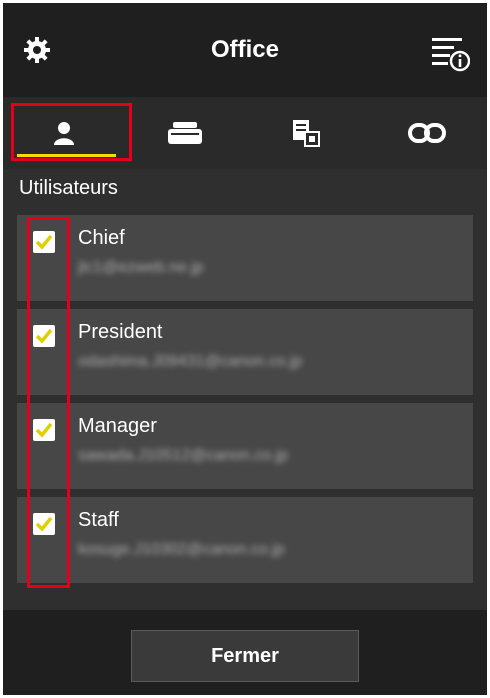  What do you see at coordinates (37, 50) in the screenshot?
I see `gear-icon` at bounding box center [37, 50].